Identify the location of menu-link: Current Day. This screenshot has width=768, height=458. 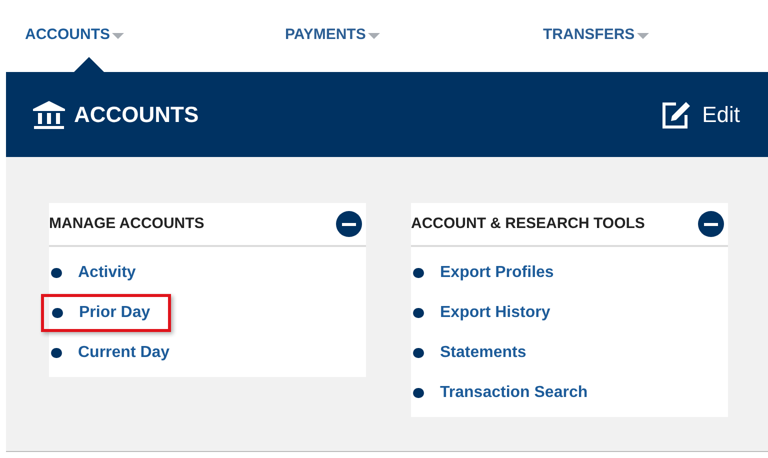
(124, 353).